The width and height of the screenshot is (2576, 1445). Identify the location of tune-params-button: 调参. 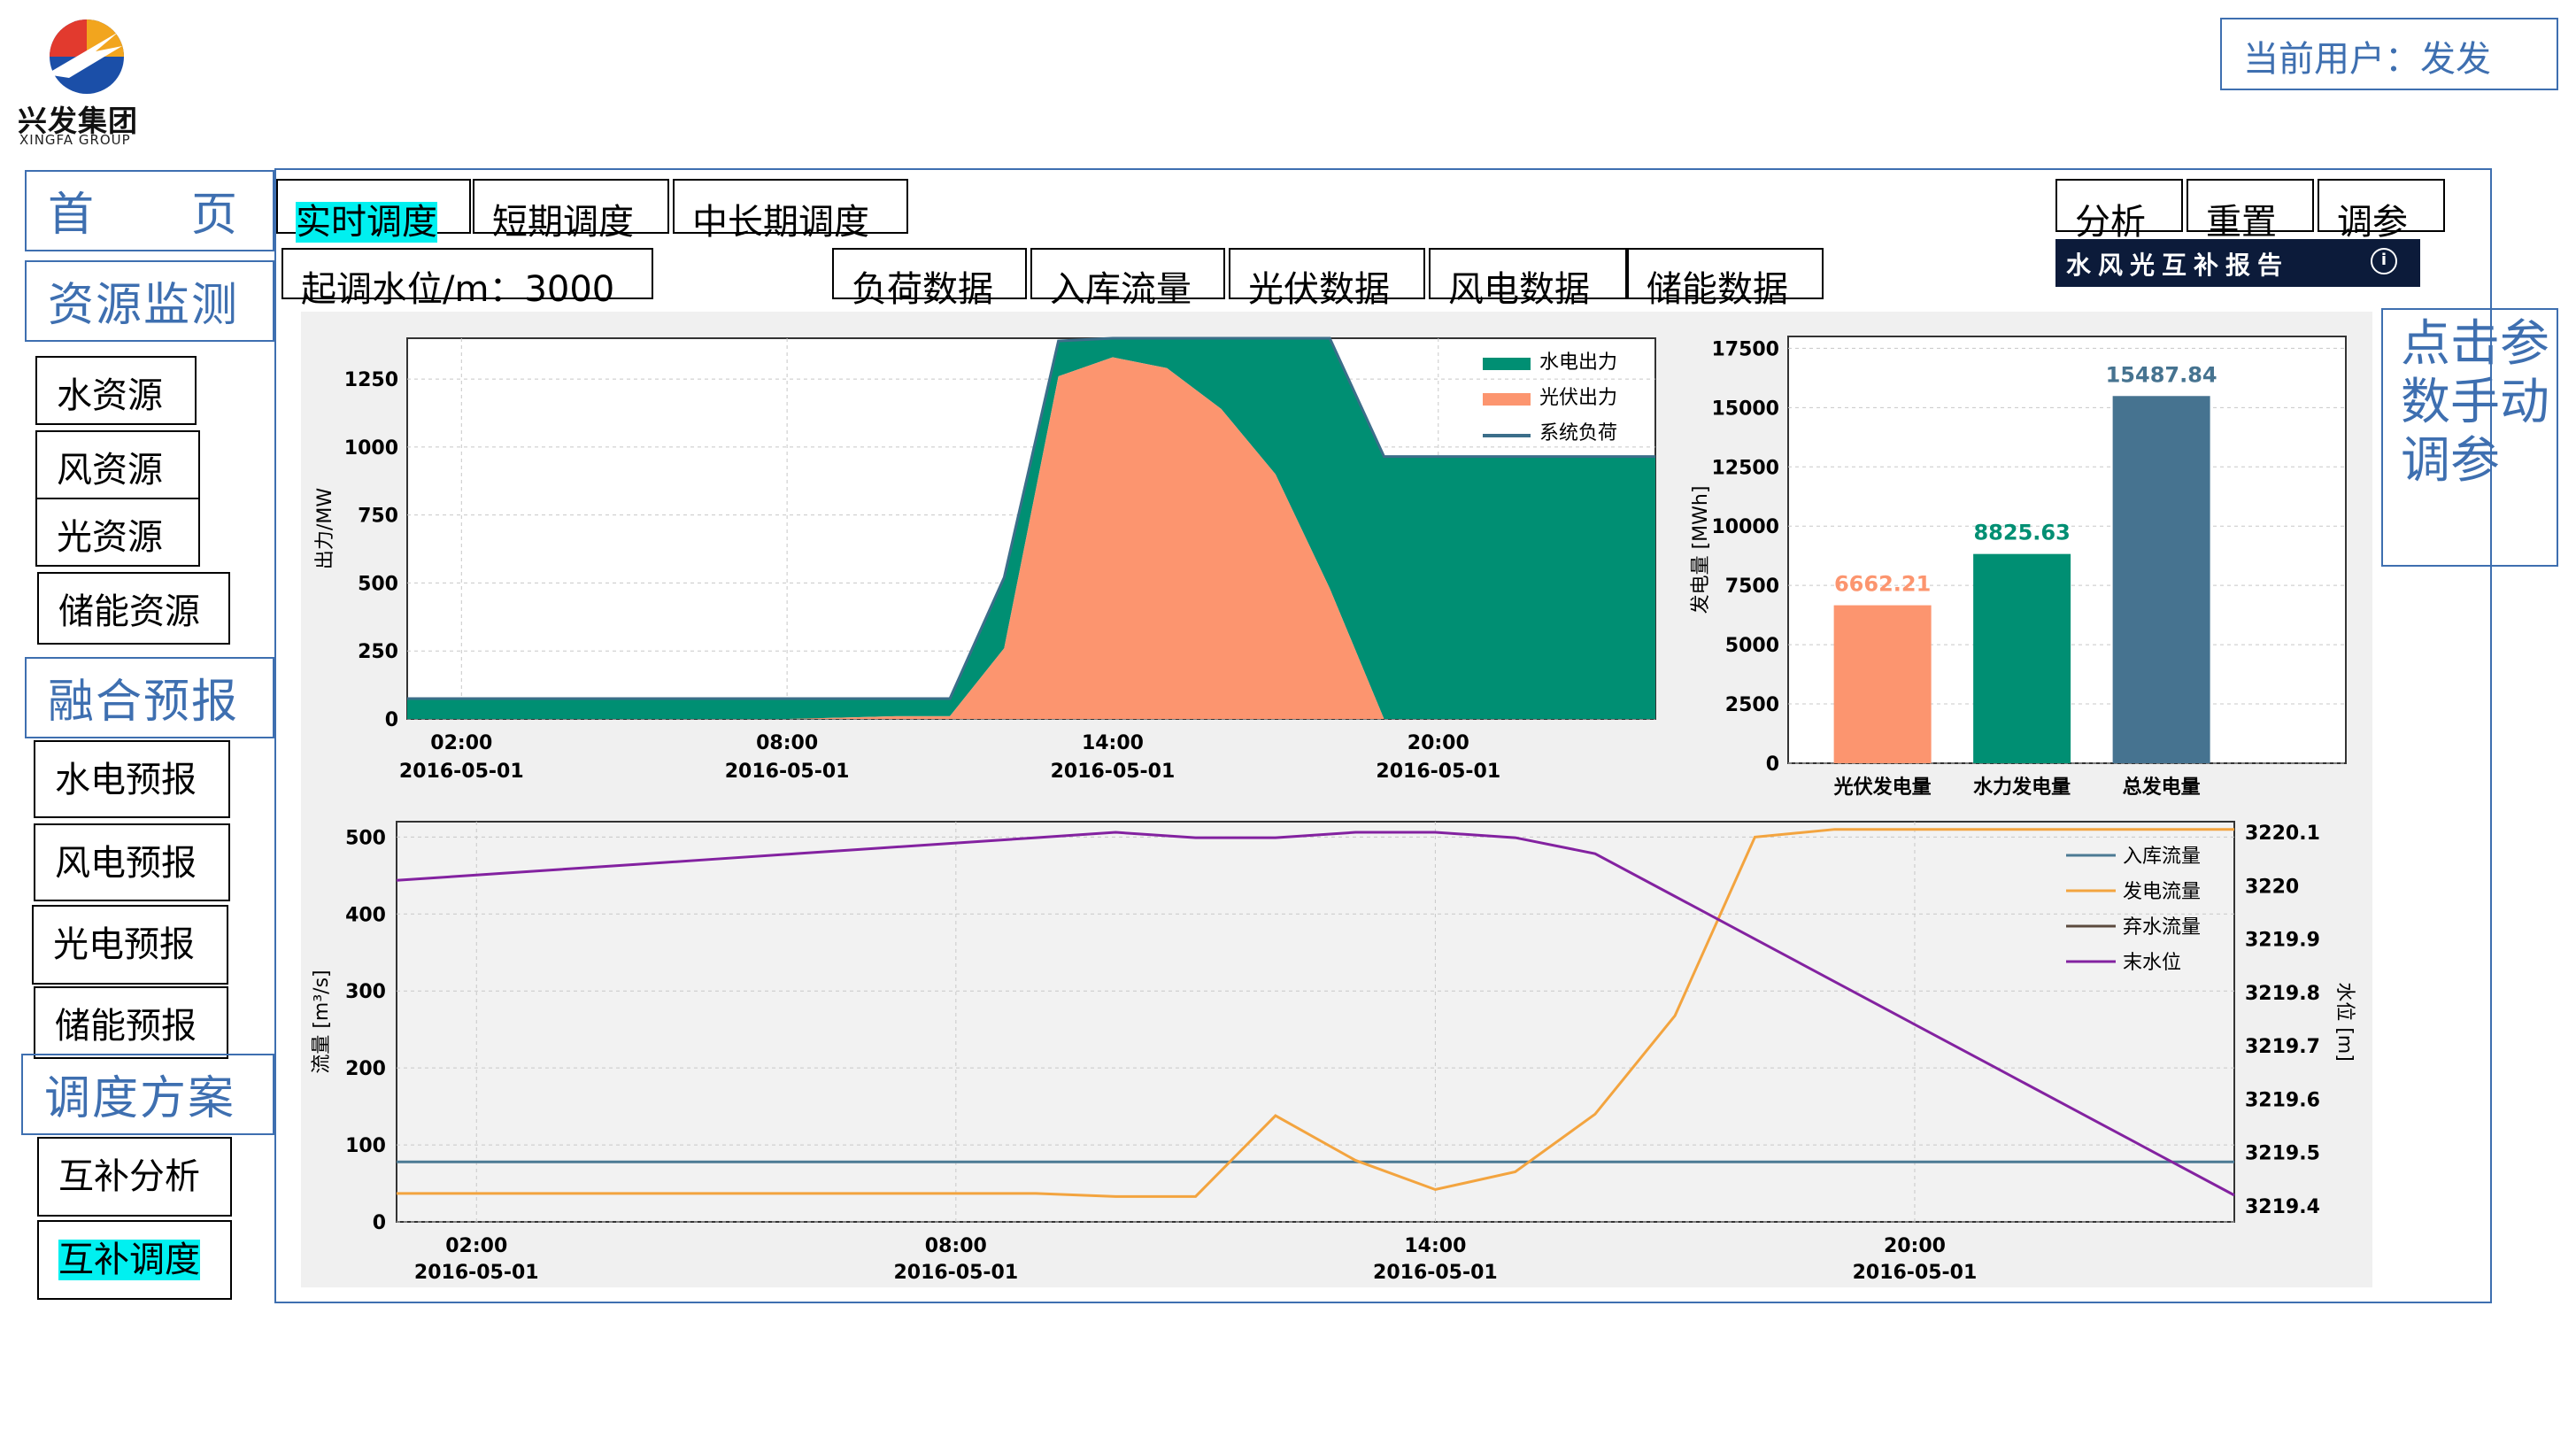
(2381, 211).